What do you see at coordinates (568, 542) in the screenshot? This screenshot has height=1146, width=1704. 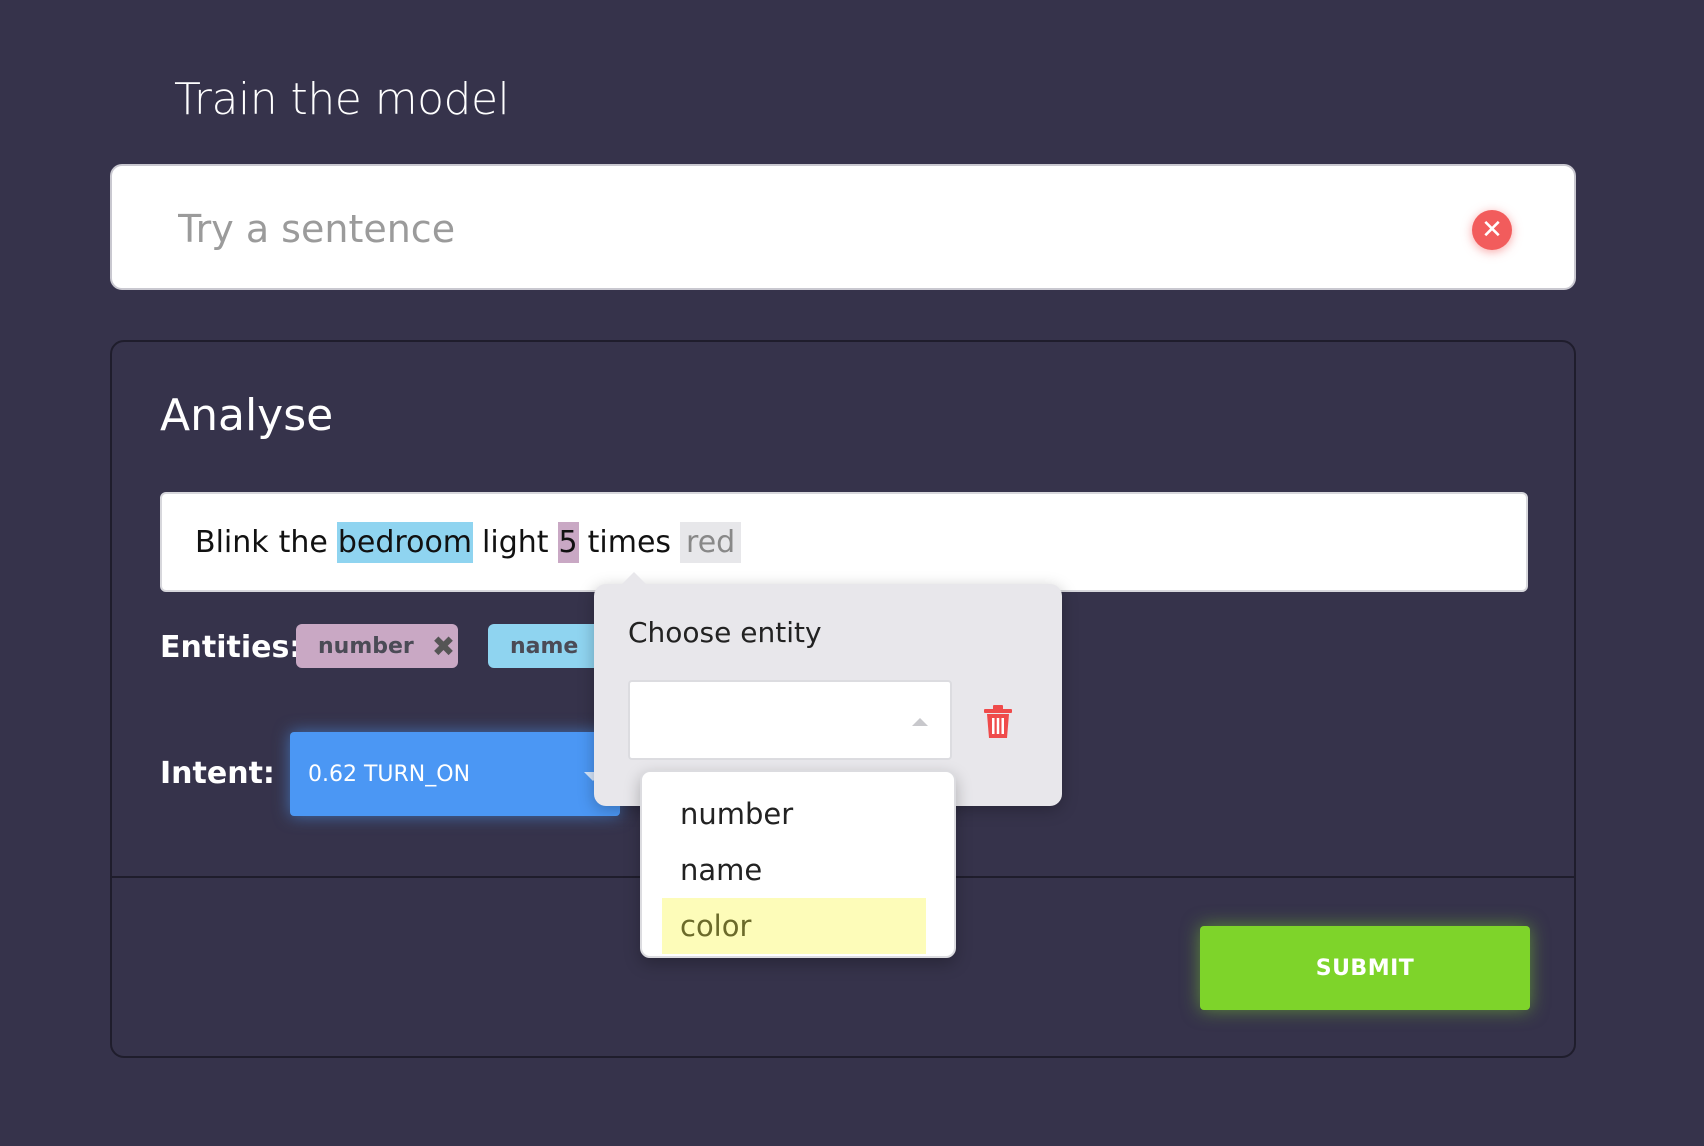 I see `token-entity-number: 5` at bounding box center [568, 542].